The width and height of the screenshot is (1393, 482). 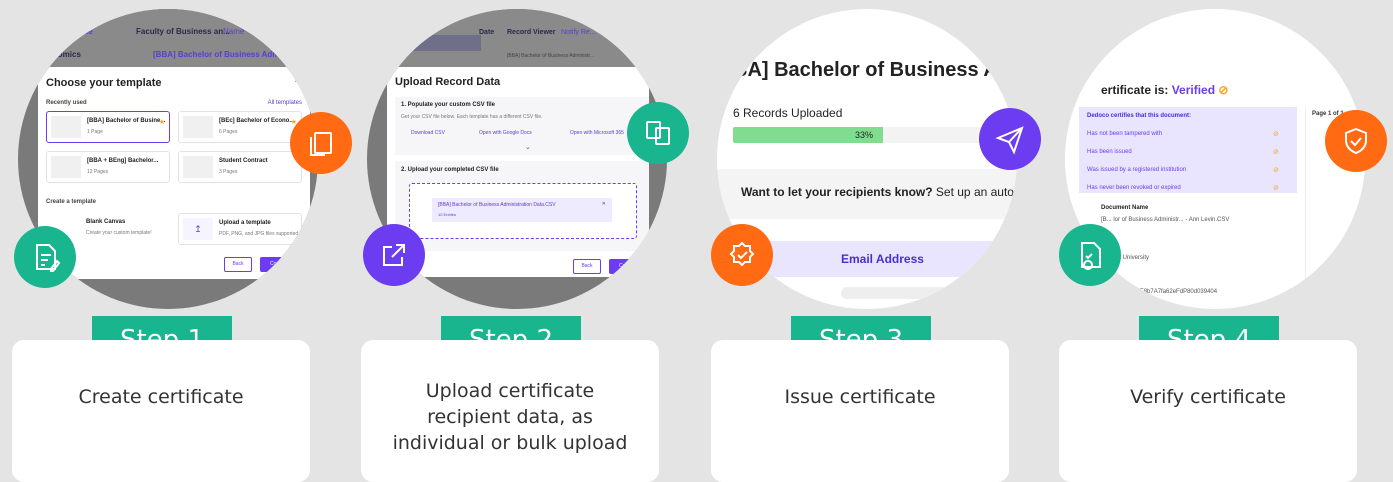 I want to click on section-heading: 2. Upload your completed CSV file, so click(x=450, y=170).